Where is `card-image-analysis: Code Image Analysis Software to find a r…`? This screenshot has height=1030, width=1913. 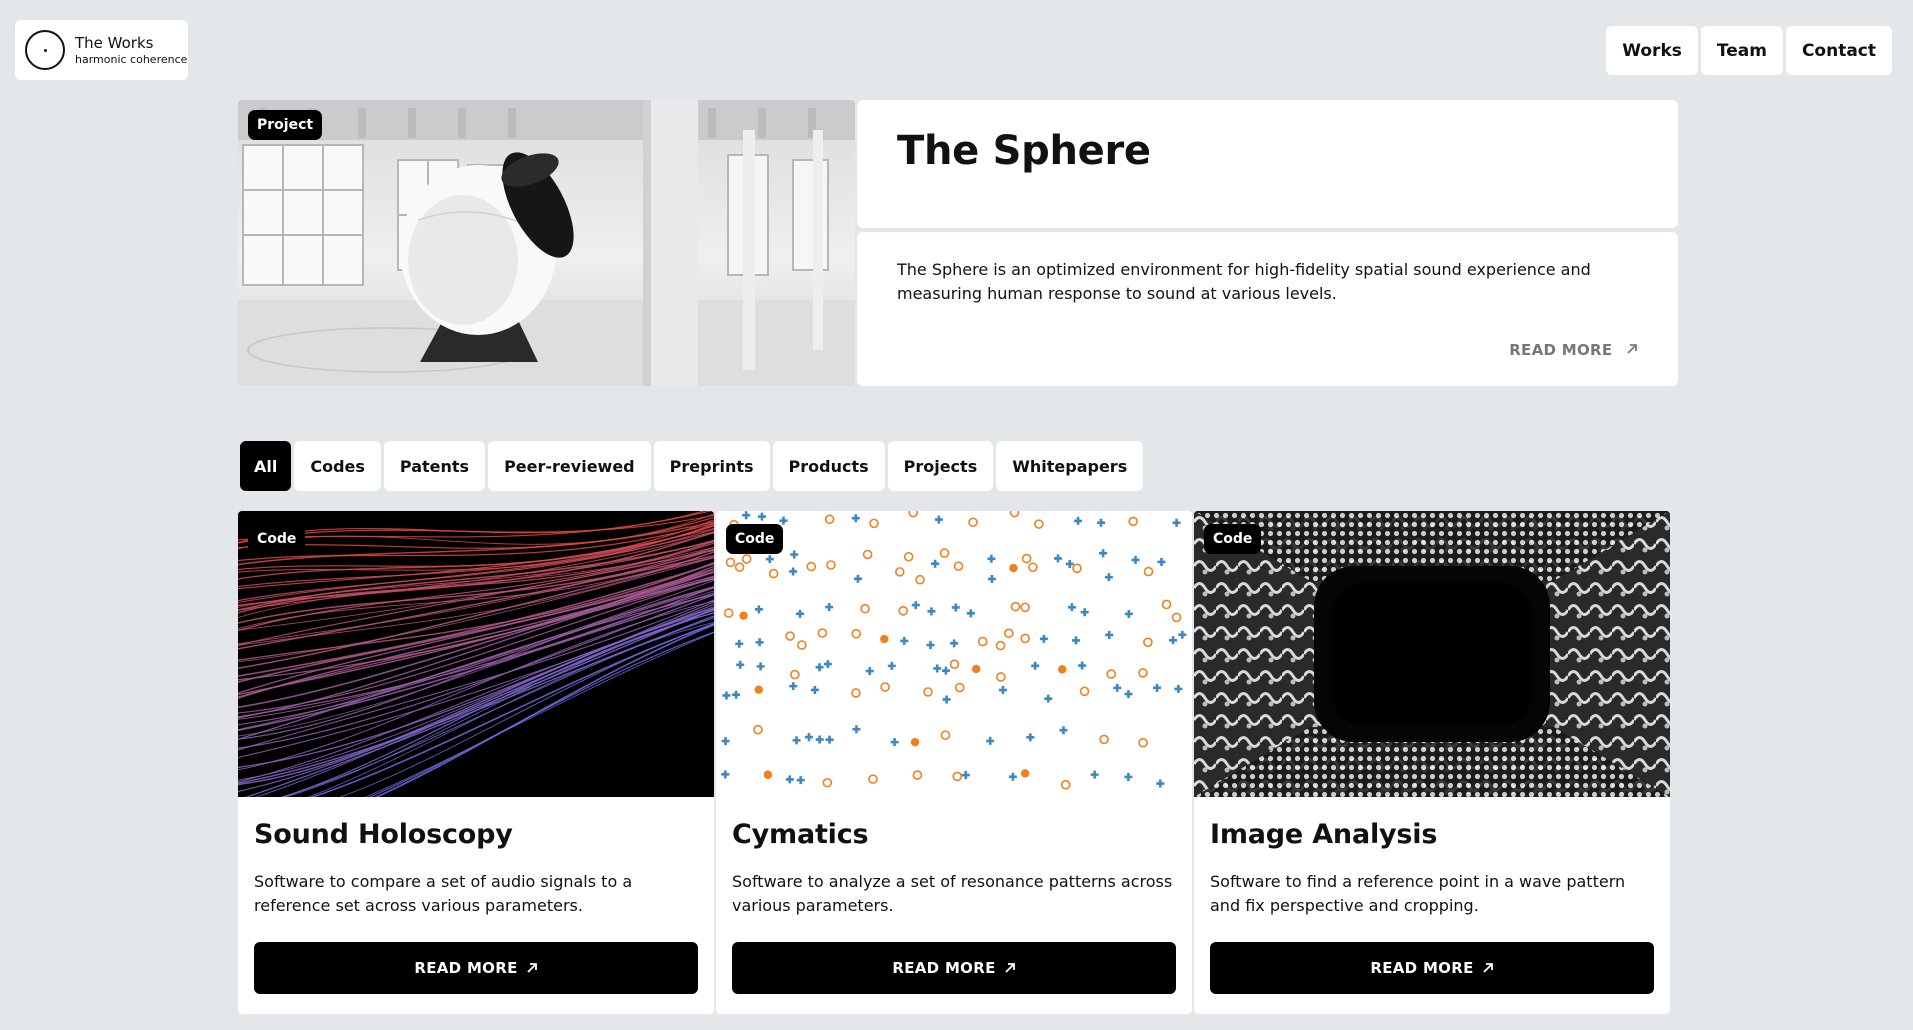 card-image-analysis: Code Image Analysis Software to find a r… is located at coordinates (1432, 762).